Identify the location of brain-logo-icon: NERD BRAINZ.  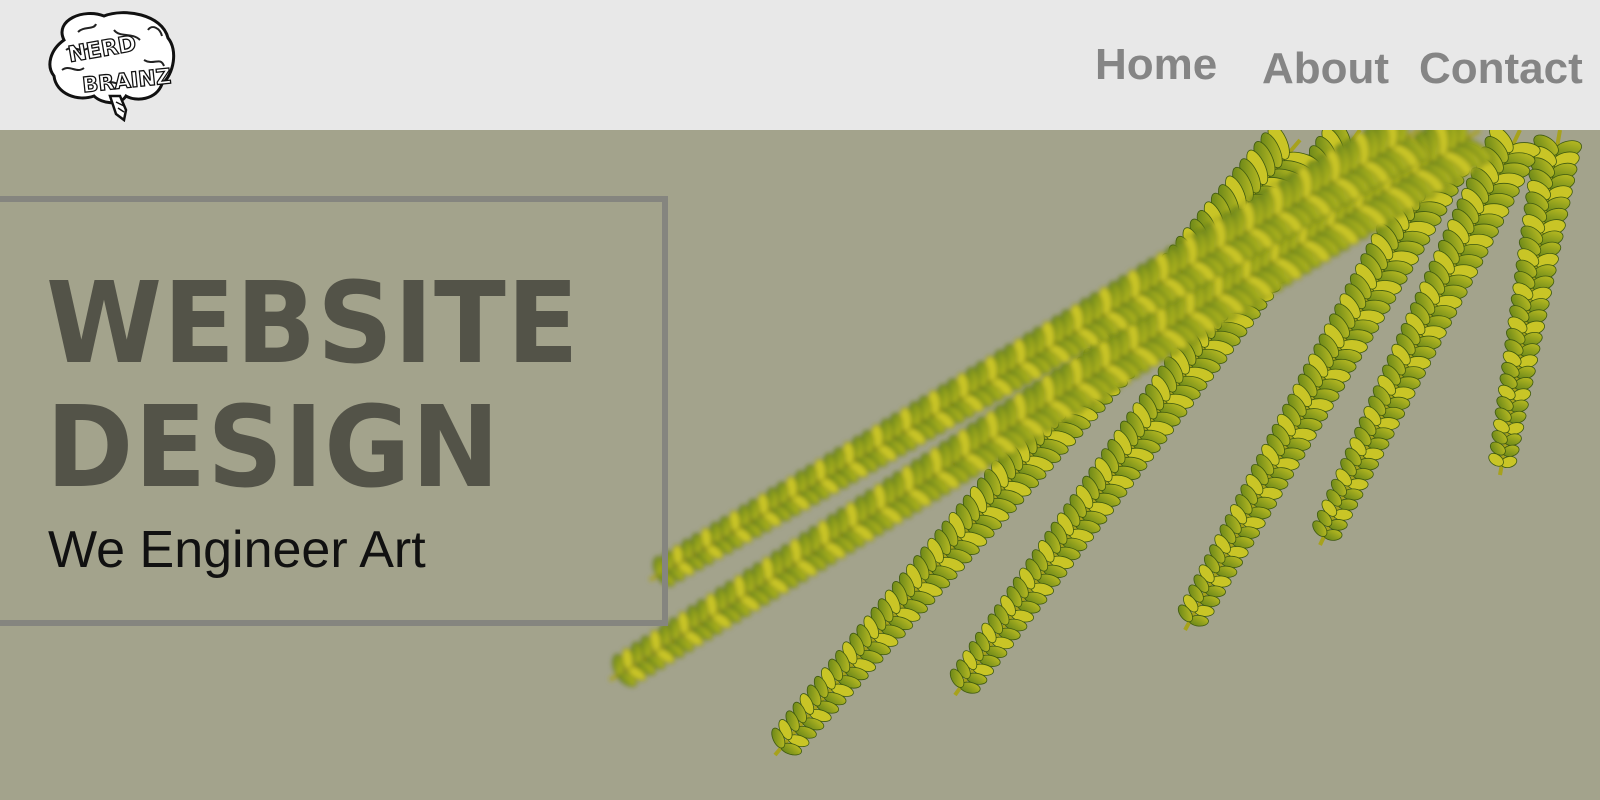
(111, 66).